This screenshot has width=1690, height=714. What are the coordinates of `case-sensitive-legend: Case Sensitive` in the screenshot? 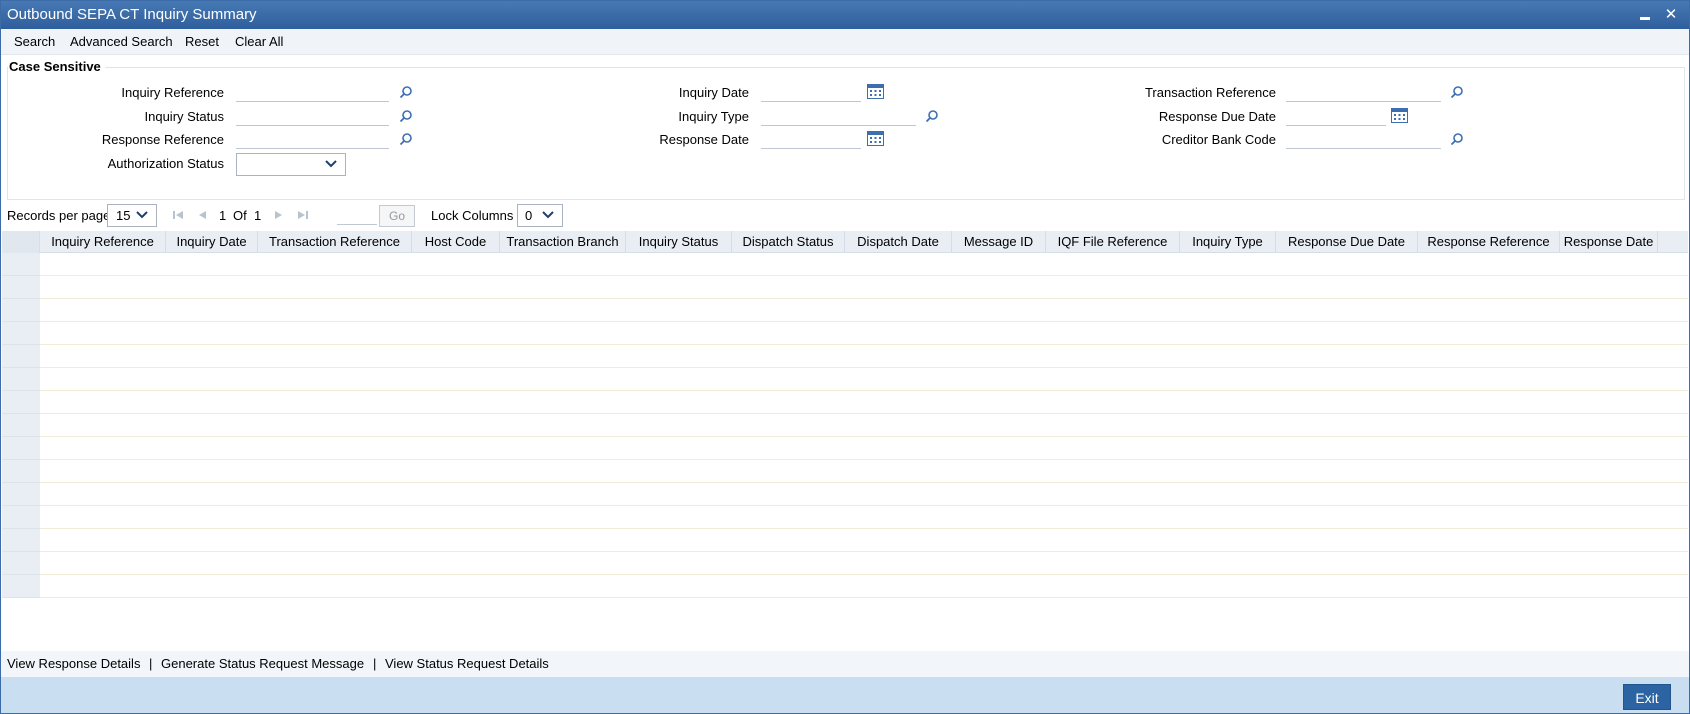 It's located at (57, 66).